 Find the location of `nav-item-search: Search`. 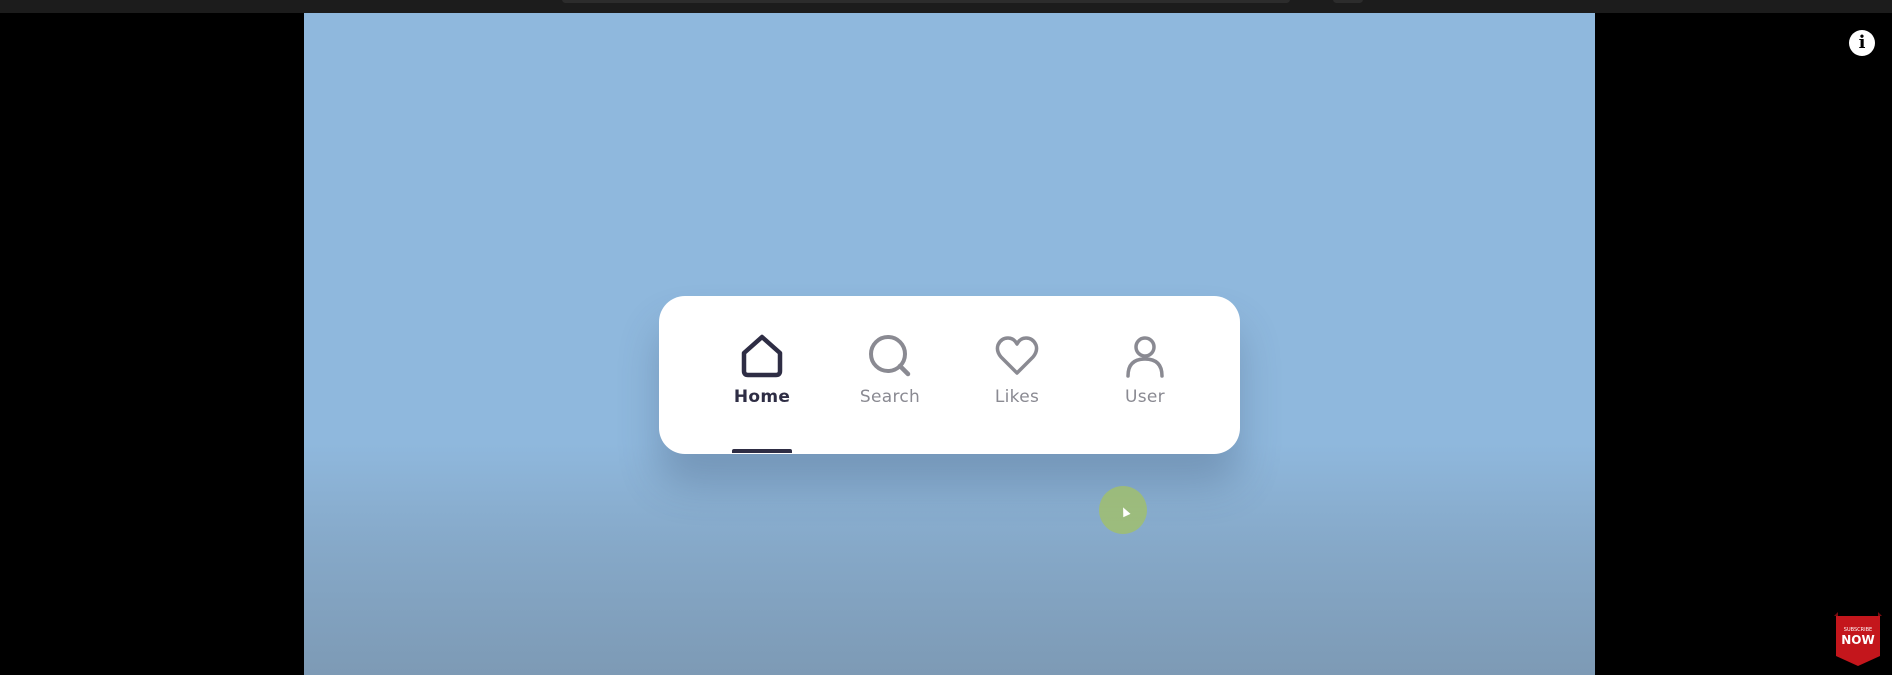

nav-item-search: Search is located at coordinates (890, 378).